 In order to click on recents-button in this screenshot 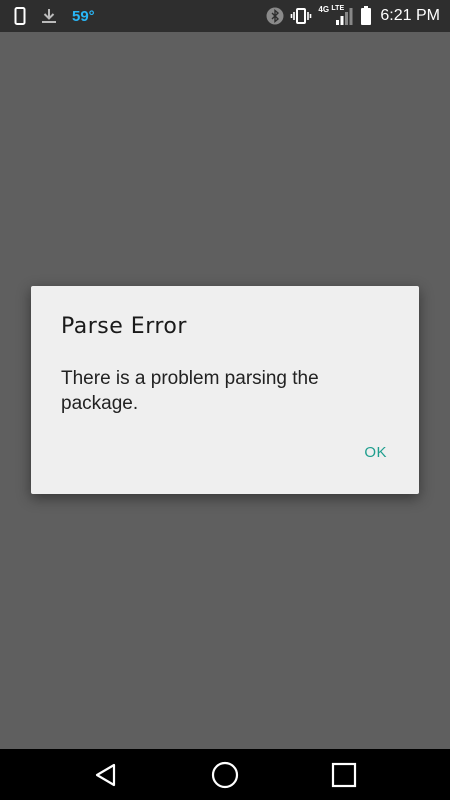, I will do `click(344, 774)`.